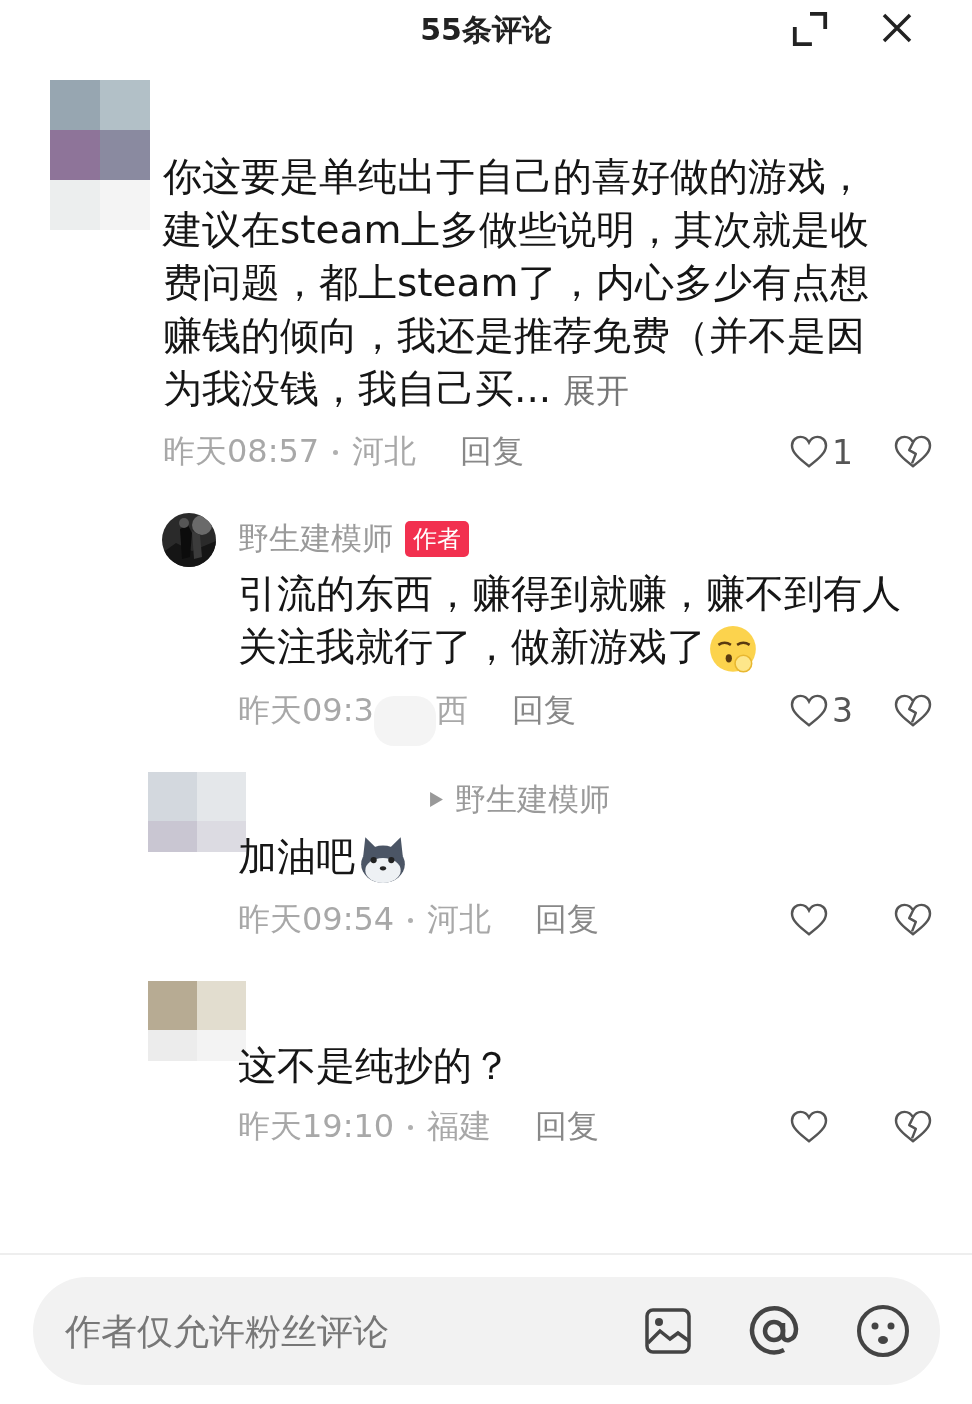  What do you see at coordinates (241, 451) in the screenshot?
I see `comment-time: 昨天08:57` at bounding box center [241, 451].